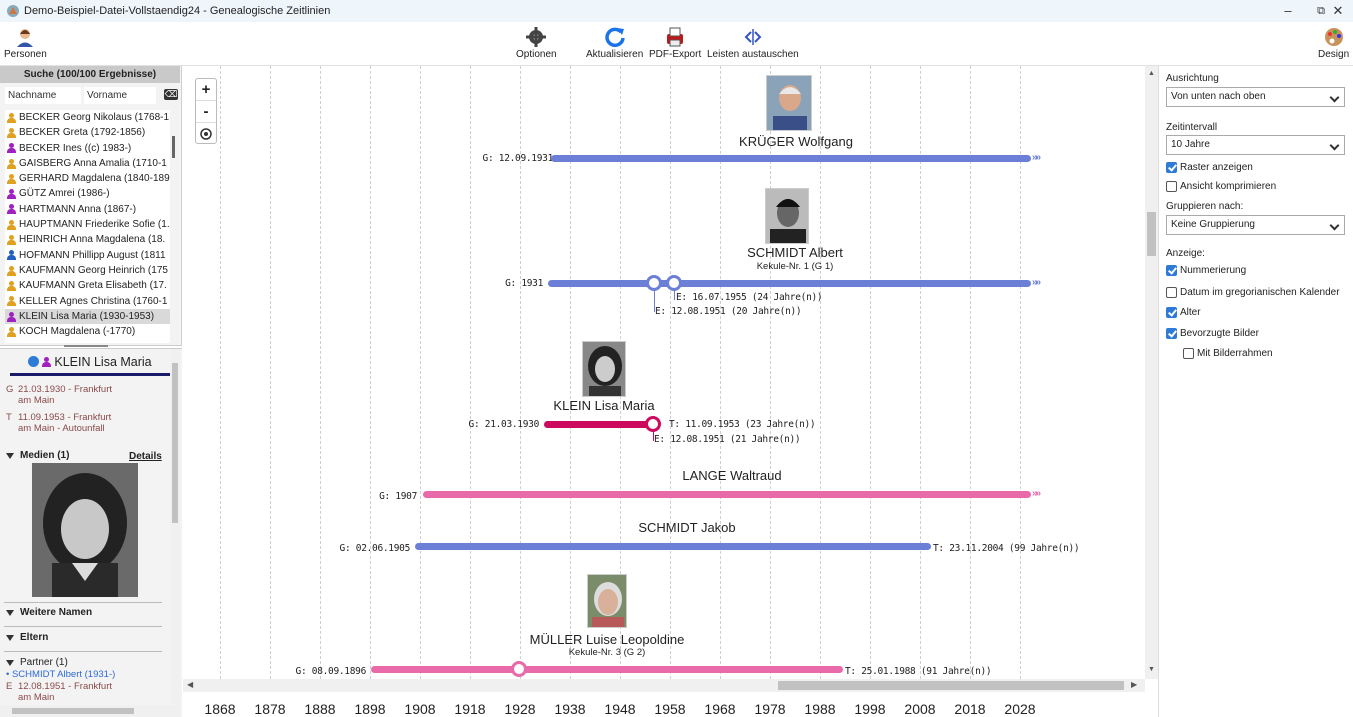 The height and width of the screenshot is (717, 1353). I want to click on options-label: Optionen, so click(536, 54).